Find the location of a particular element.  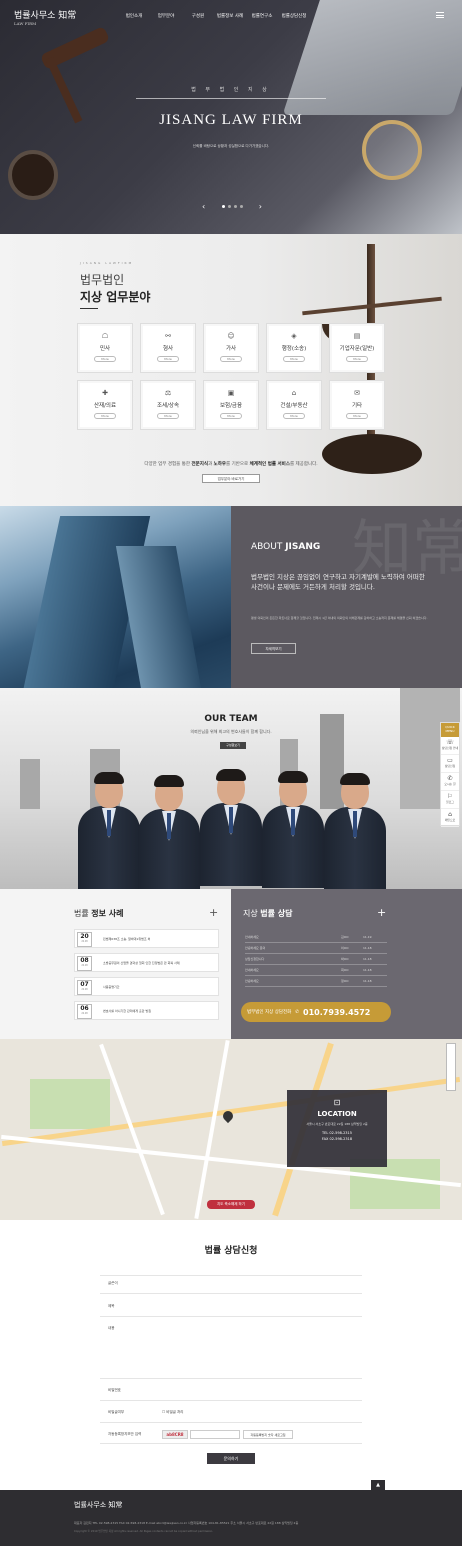

practice-card-label: 민사 is located at coordinates (105, 349).